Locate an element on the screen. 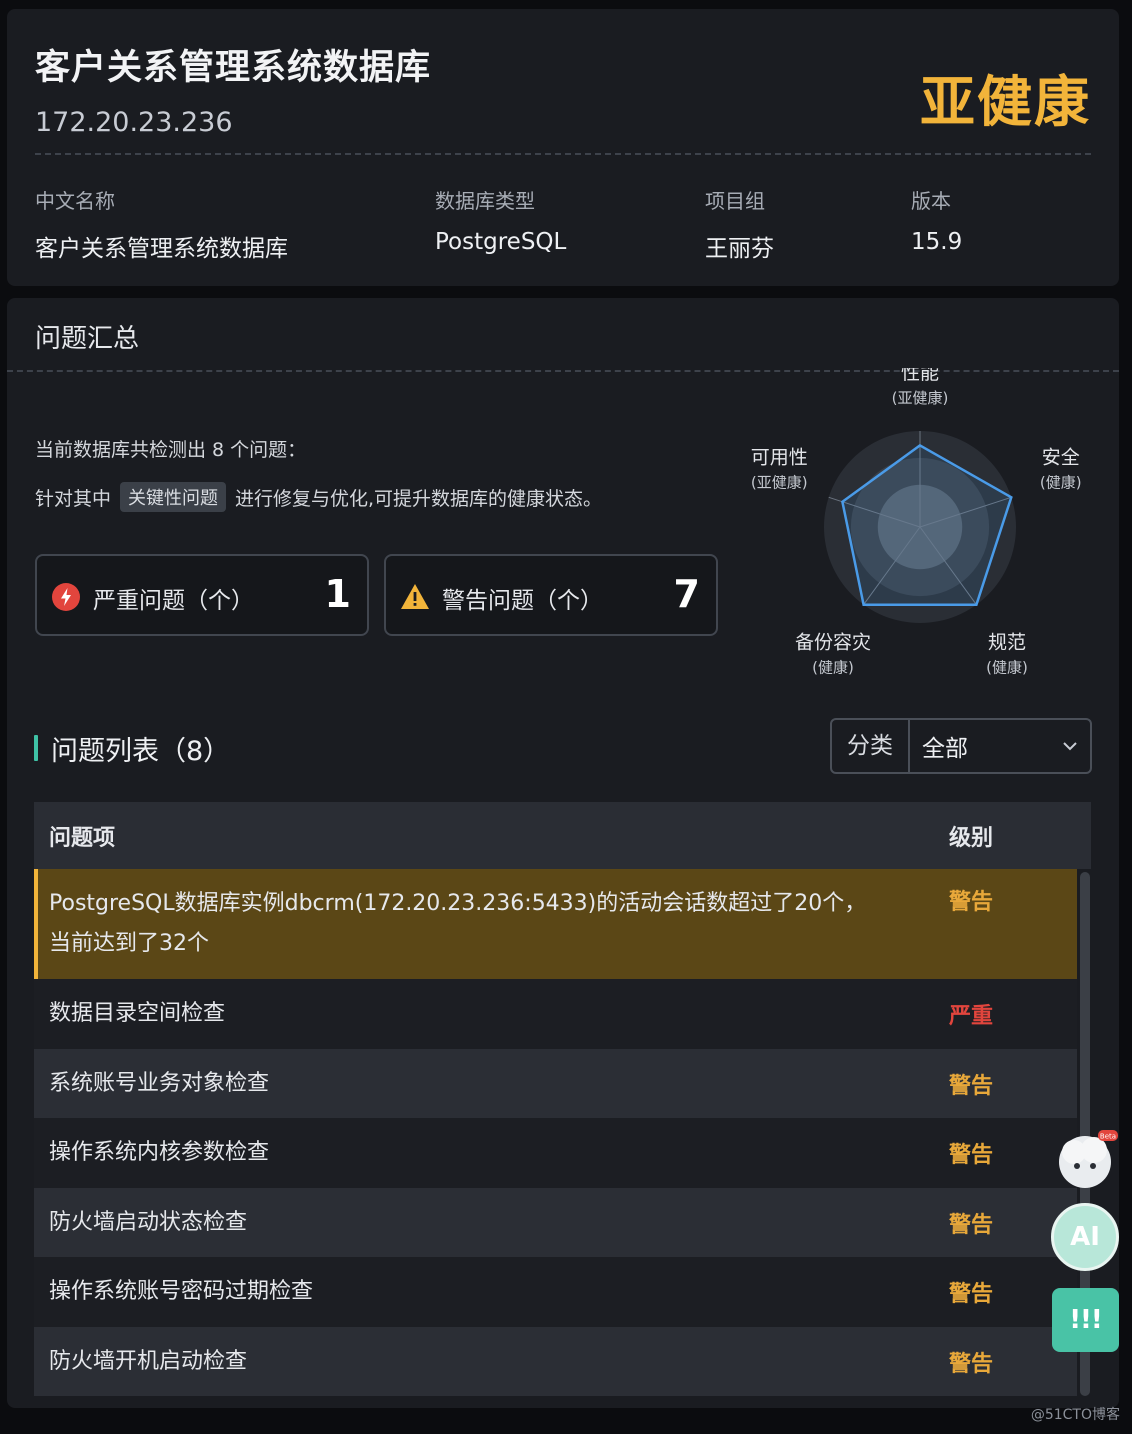 The width and height of the screenshot is (1132, 1434). feedback-label: !!! is located at coordinates (1086, 1320).